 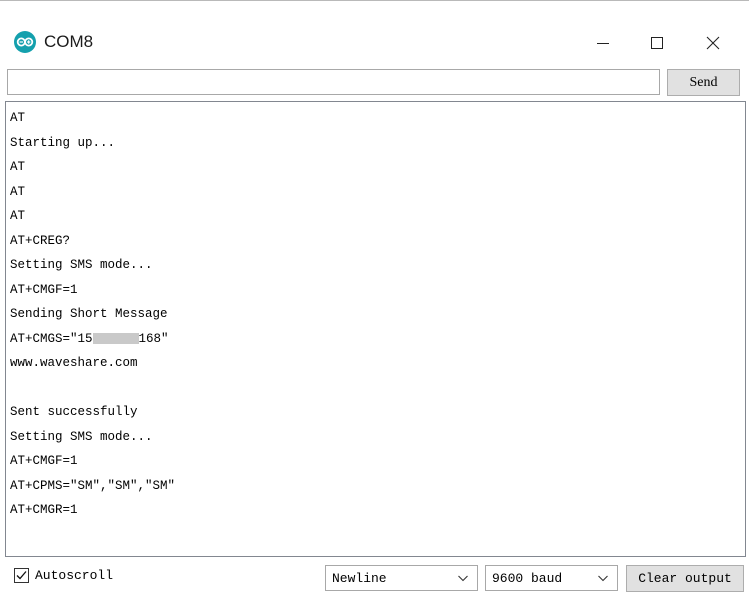 I want to click on close-button, so click(x=713, y=43).